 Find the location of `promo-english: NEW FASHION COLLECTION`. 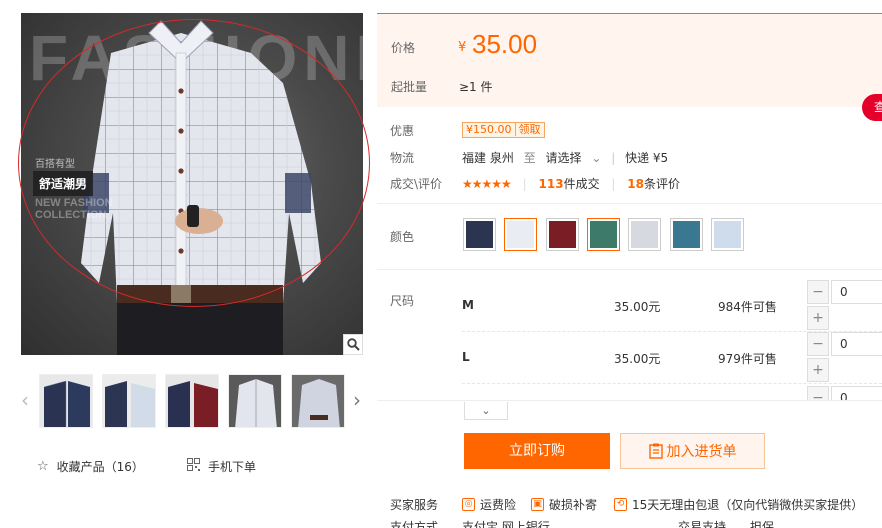

promo-english: NEW FASHION COLLECTION is located at coordinates (74, 209).